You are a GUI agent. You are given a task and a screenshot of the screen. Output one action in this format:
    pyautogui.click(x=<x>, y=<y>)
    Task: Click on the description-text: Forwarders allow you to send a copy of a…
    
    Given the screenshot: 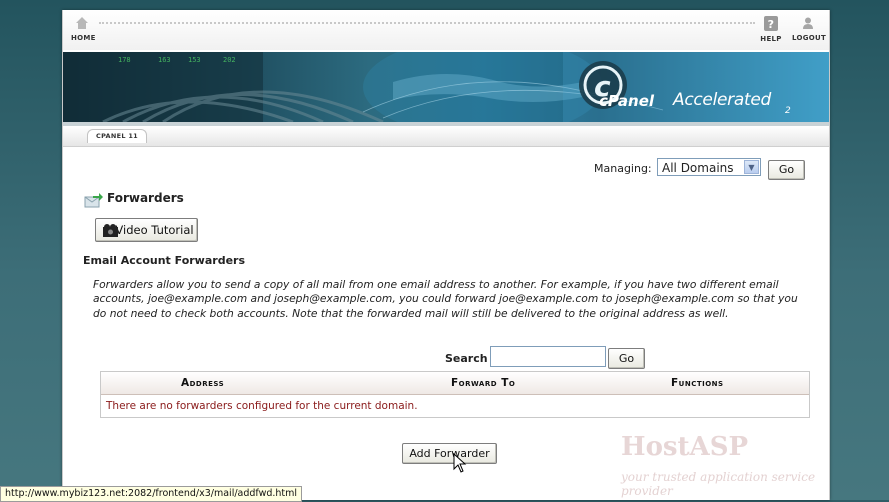 What is the action you would take?
    pyautogui.click(x=445, y=299)
    